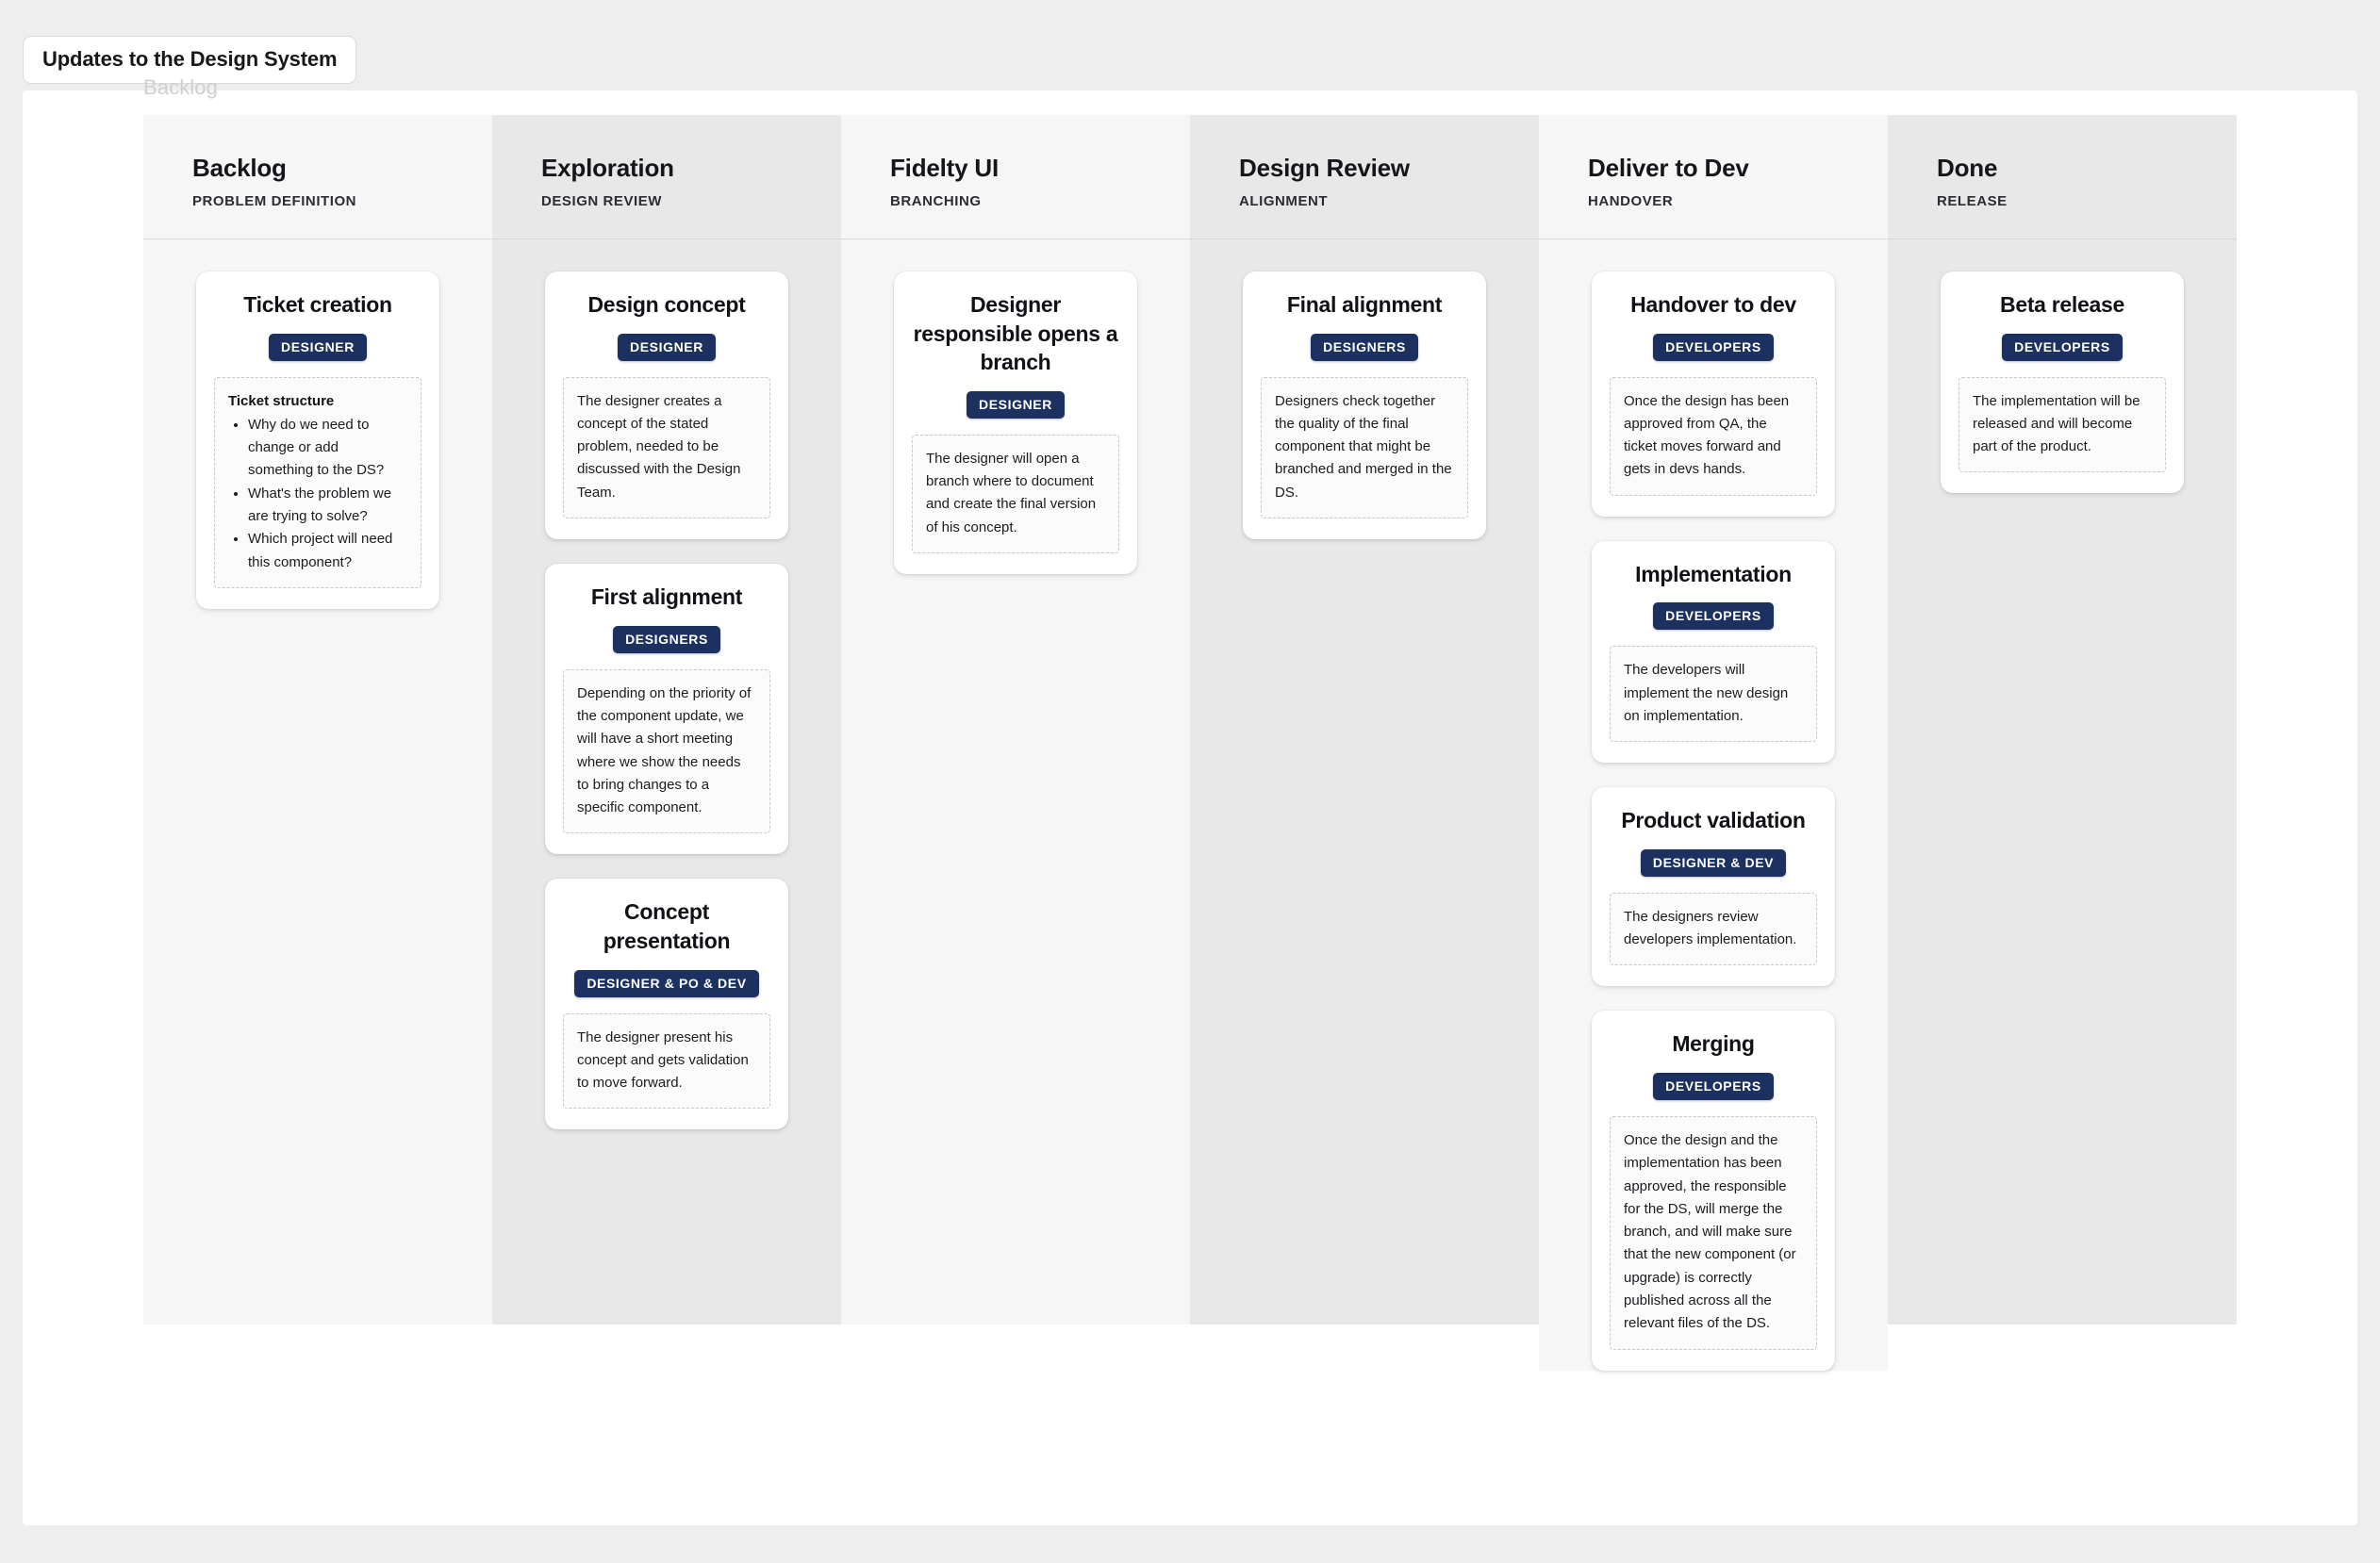 This screenshot has height=1563, width=2380. I want to click on card-title: Beta release, so click(2062, 304).